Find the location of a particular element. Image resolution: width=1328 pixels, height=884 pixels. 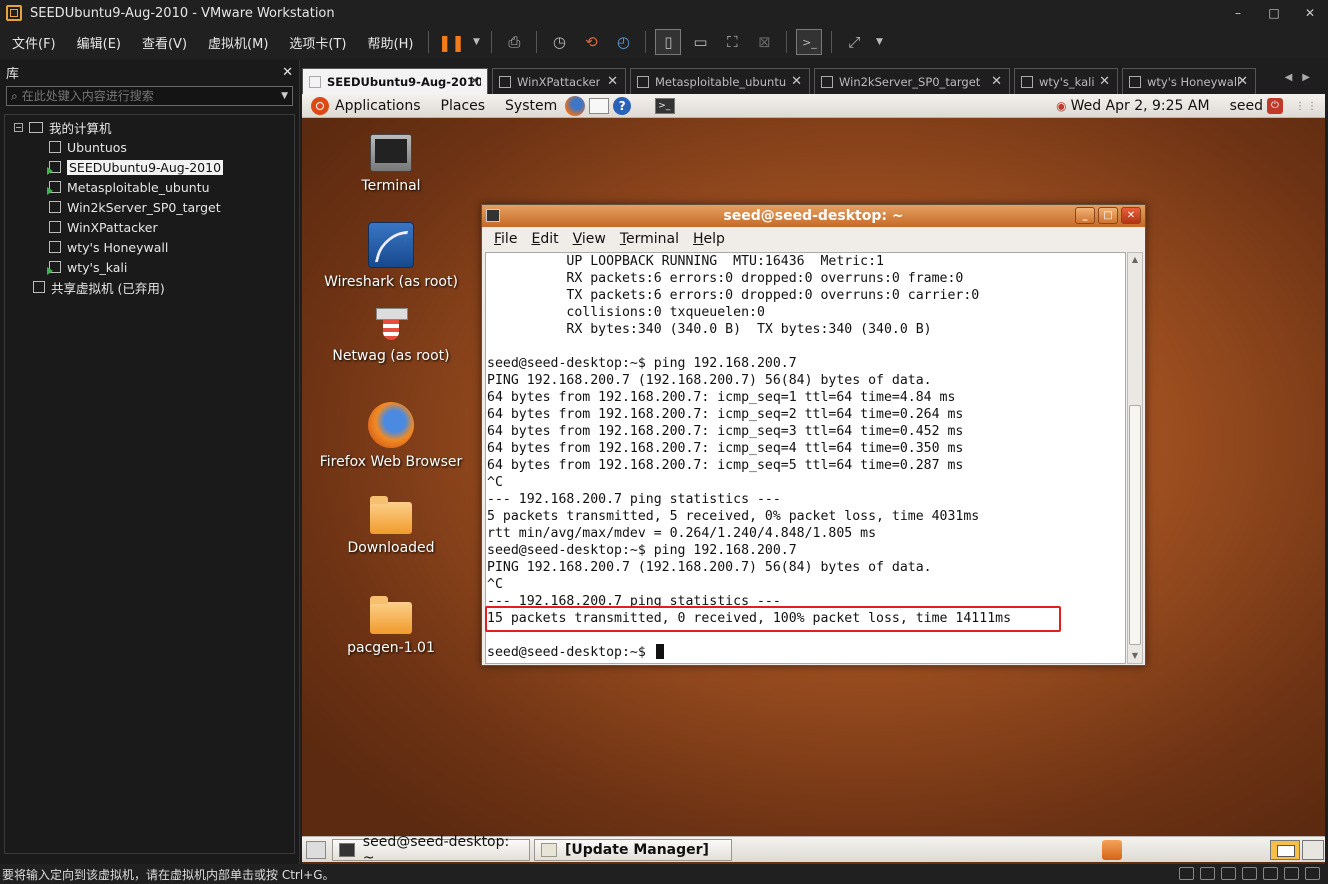

terminal-menu-terminal: Terminal is located at coordinates (649, 239).